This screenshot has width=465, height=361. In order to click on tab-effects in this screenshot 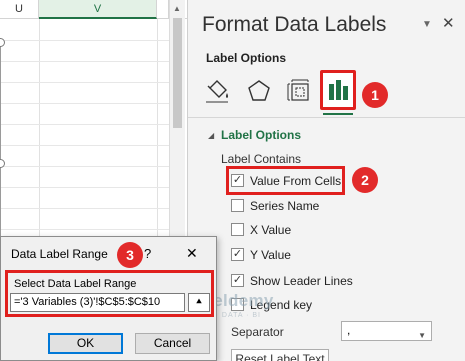, I will do `click(259, 92)`.